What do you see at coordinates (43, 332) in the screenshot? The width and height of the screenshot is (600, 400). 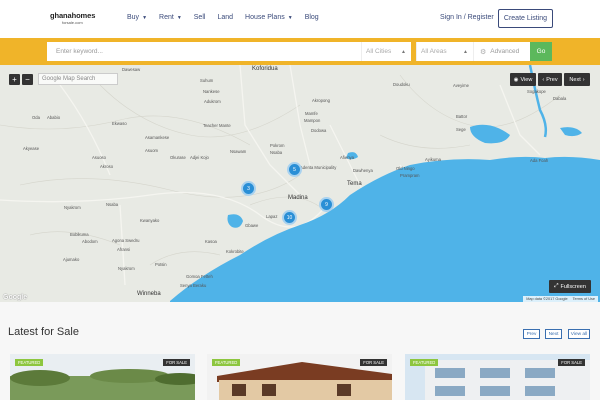 I see `section-title: Latest for Sale` at bounding box center [43, 332].